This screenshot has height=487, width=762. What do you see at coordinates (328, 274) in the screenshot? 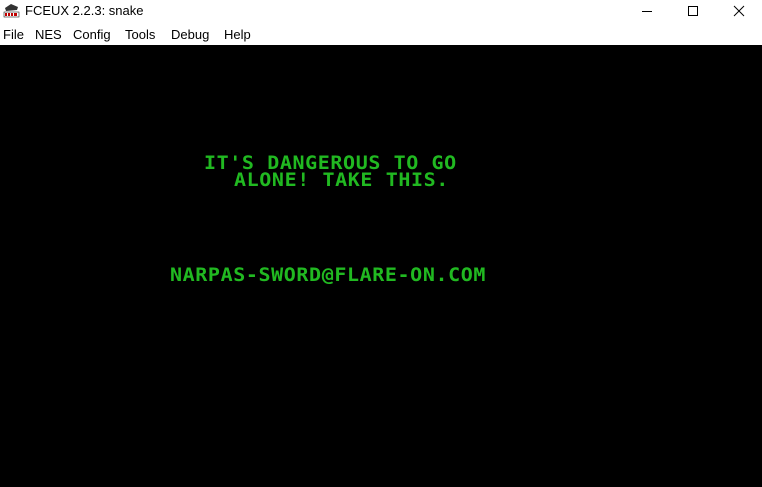
I see `flag-email-text: NARPAS-SWORD@FLARE-ON.COM` at bounding box center [328, 274].